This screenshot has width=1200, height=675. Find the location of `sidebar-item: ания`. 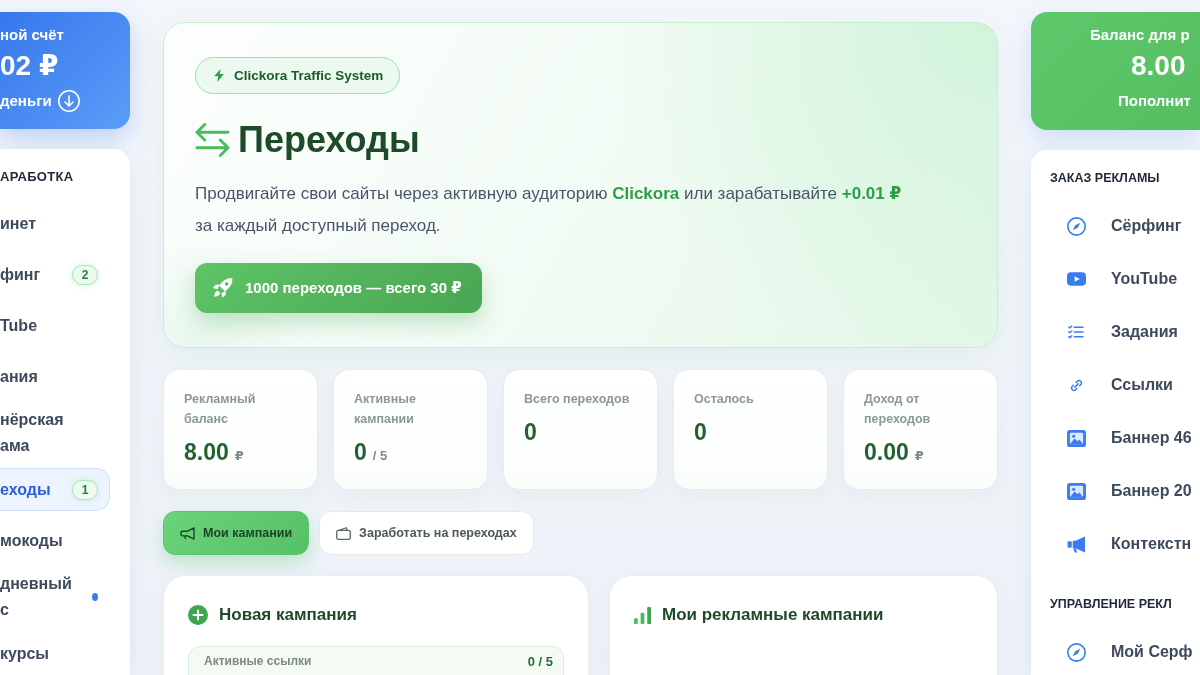

sidebar-item: ания is located at coordinates (55, 376).